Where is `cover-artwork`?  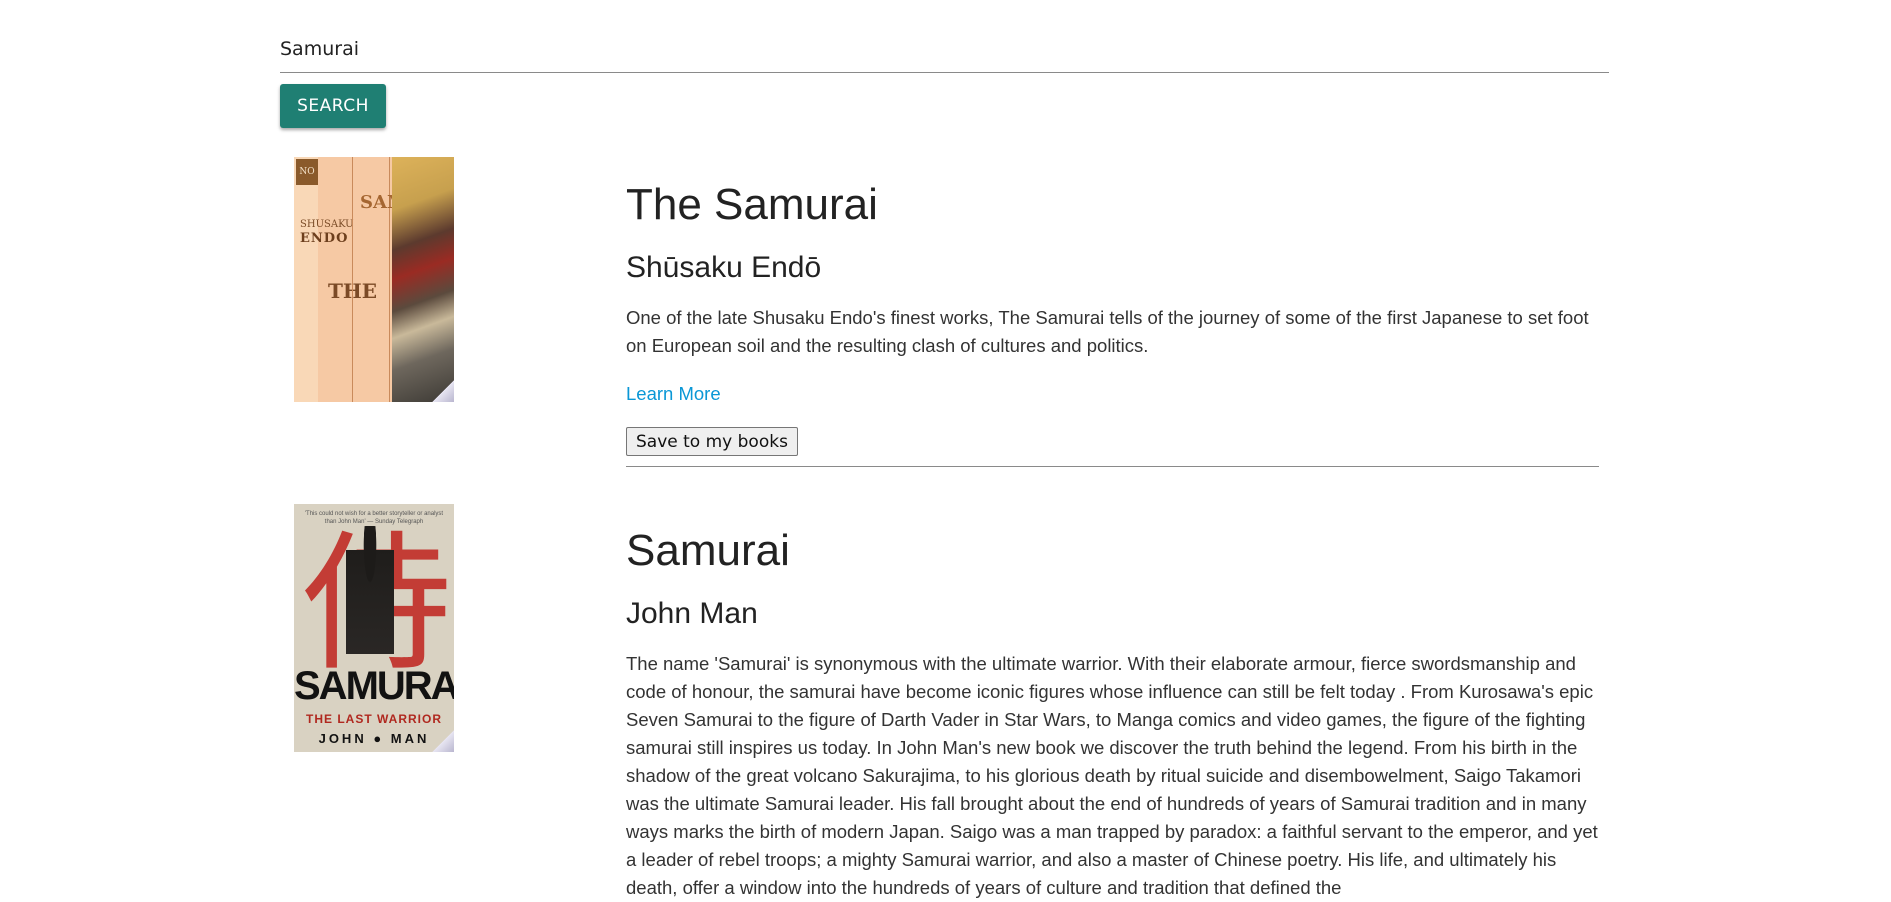 cover-artwork is located at coordinates (423, 279).